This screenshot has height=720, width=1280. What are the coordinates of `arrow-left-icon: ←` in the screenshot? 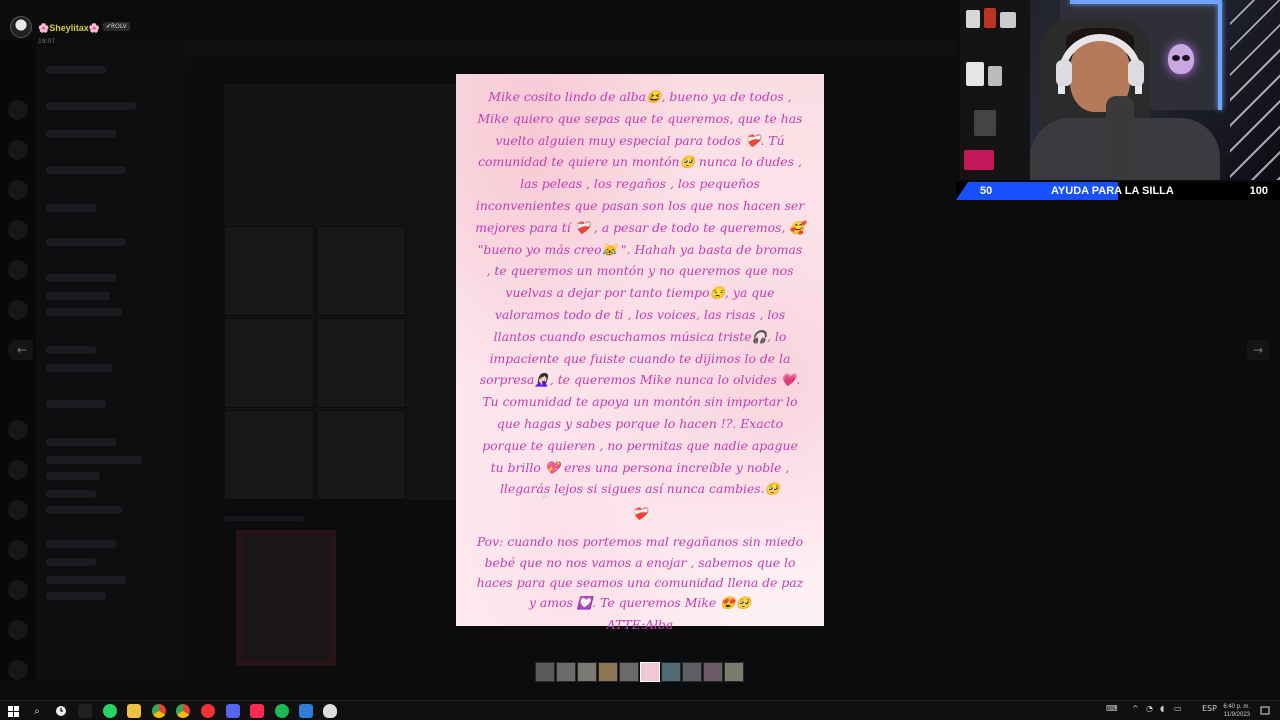 It's located at (22, 350).